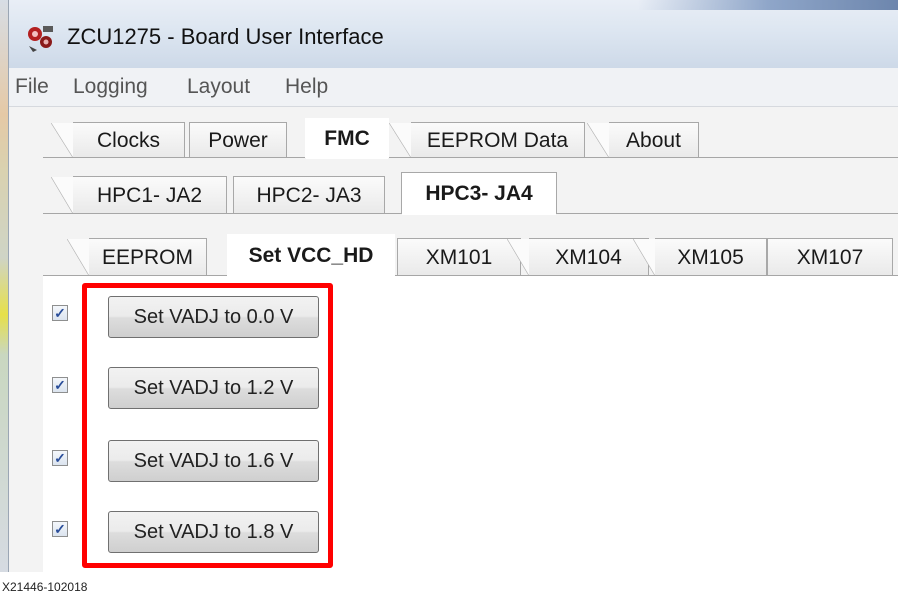 The image size is (898, 598). What do you see at coordinates (60, 529) in the screenshot?
I see `vadj-1-8-checkbox: ✓` at bounding box center [60, 529].